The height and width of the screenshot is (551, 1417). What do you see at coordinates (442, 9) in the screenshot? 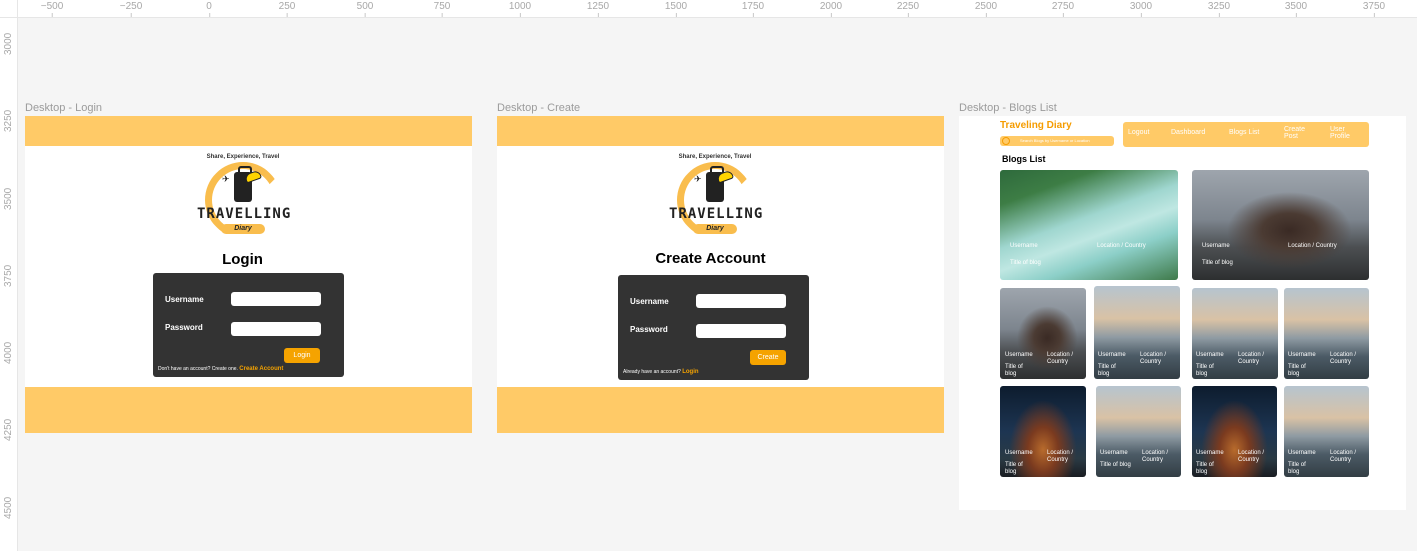
I see `ruler-tick: 750` at bounding box center [442, 9].